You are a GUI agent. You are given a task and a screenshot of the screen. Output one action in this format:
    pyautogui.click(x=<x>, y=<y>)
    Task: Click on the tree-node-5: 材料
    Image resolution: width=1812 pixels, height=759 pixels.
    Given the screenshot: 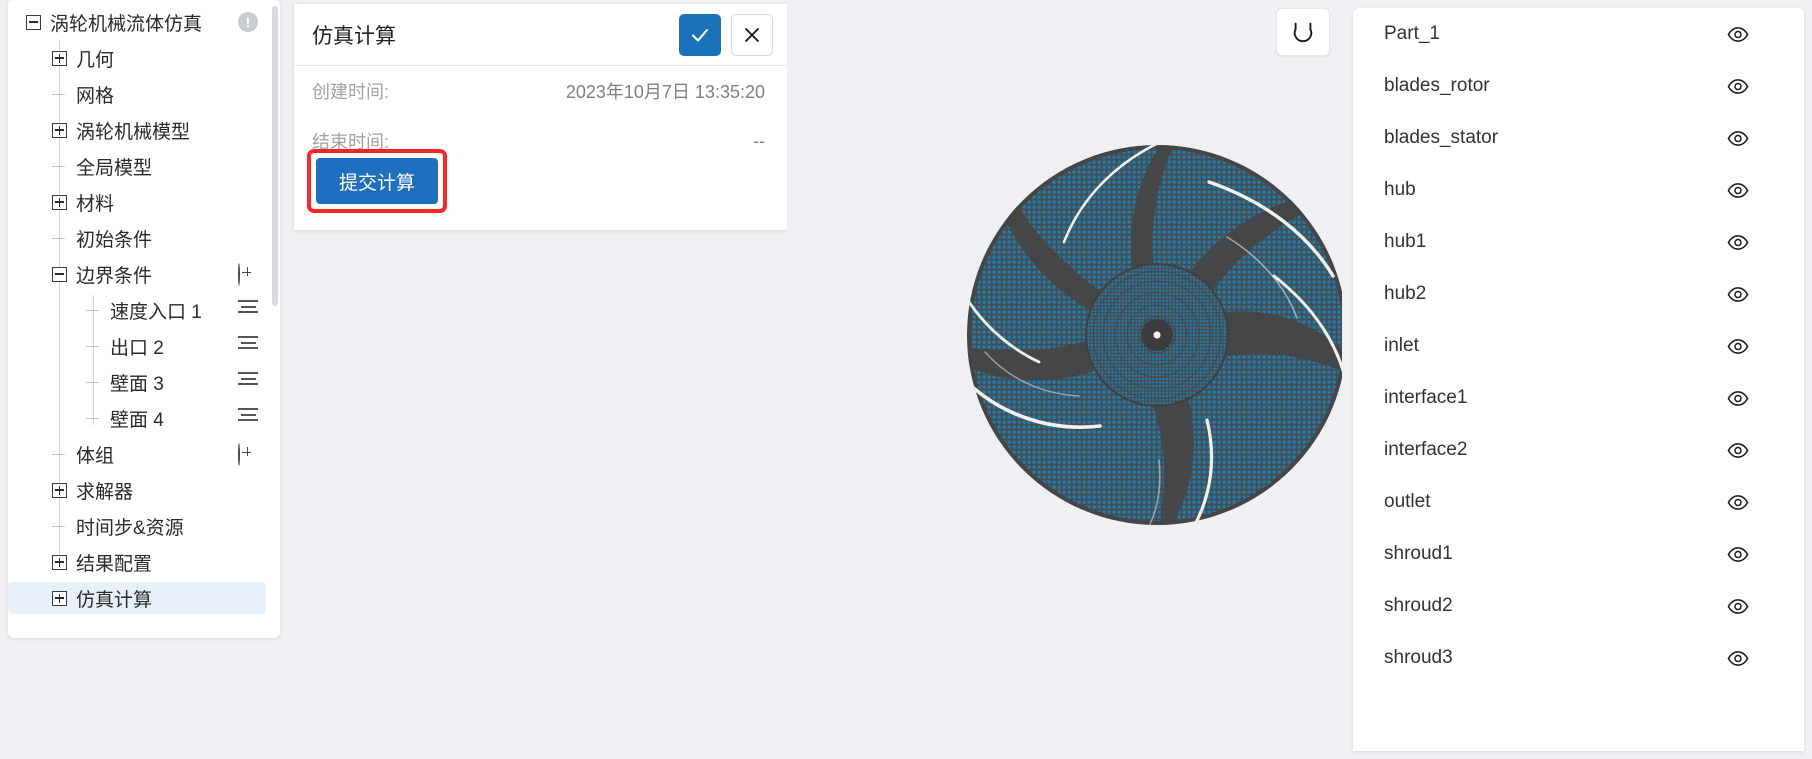 What is the action you would take?
    pyautogui.click(x=144, y=202)
    